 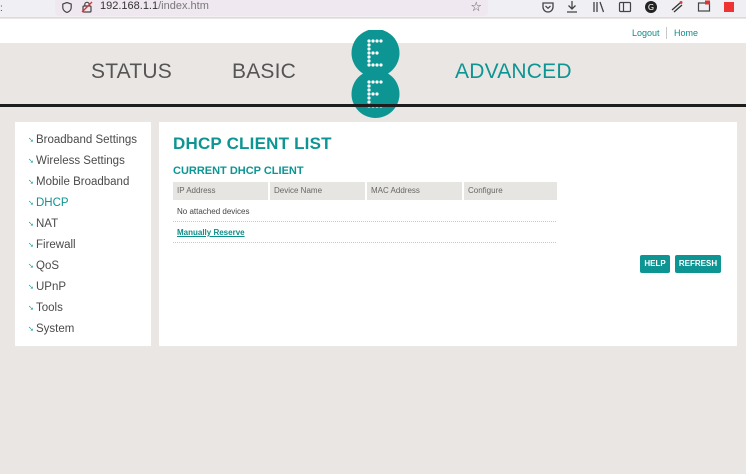 I want to click on sidebar-item-label: QoS, so click(x=48, y=266).